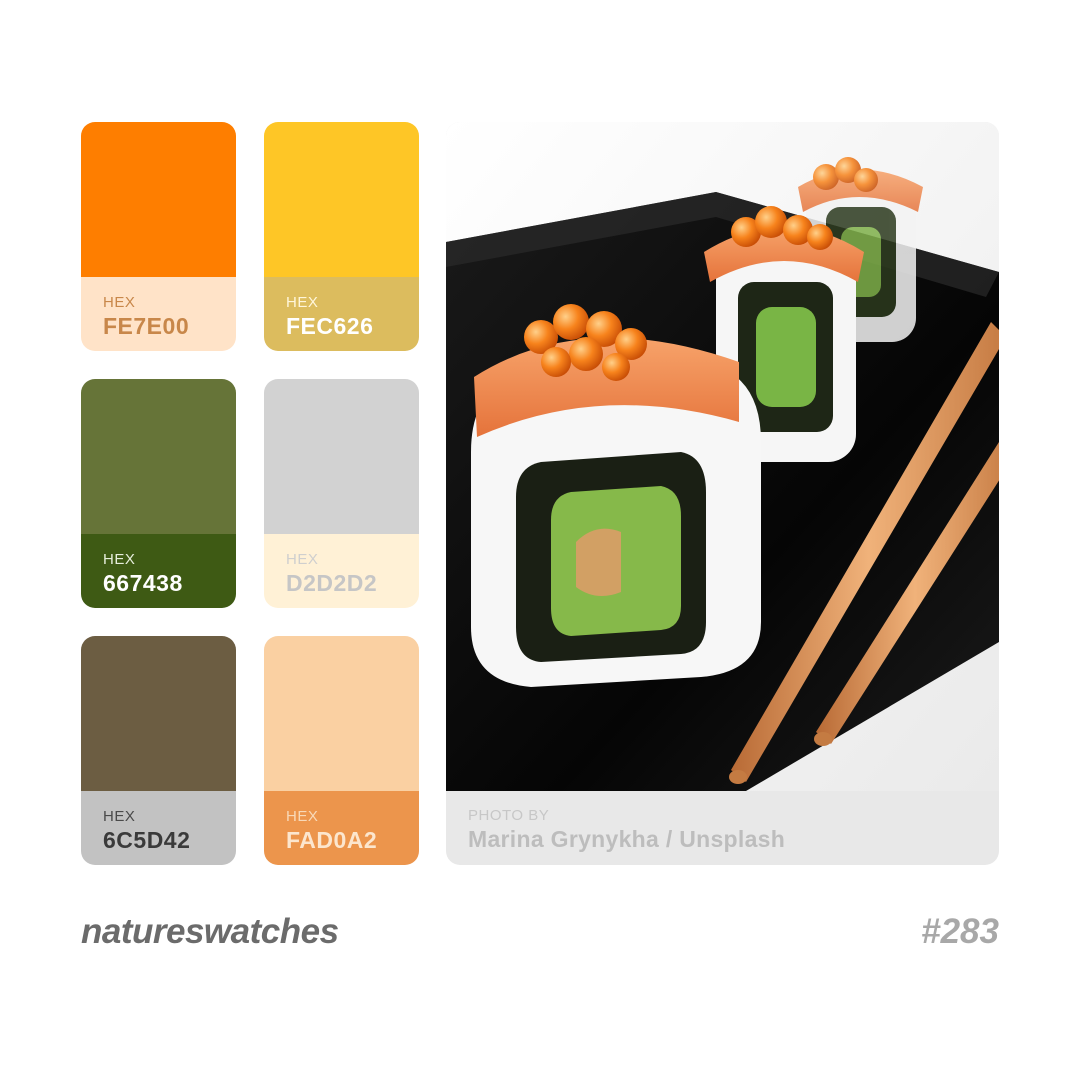 Image resolution: width=1080 pixels, height=1080 pixels. Describe the element at coordinates (509, 815) in the screenshot. I see `photo-credit-label: PHOTO BY` at that location.